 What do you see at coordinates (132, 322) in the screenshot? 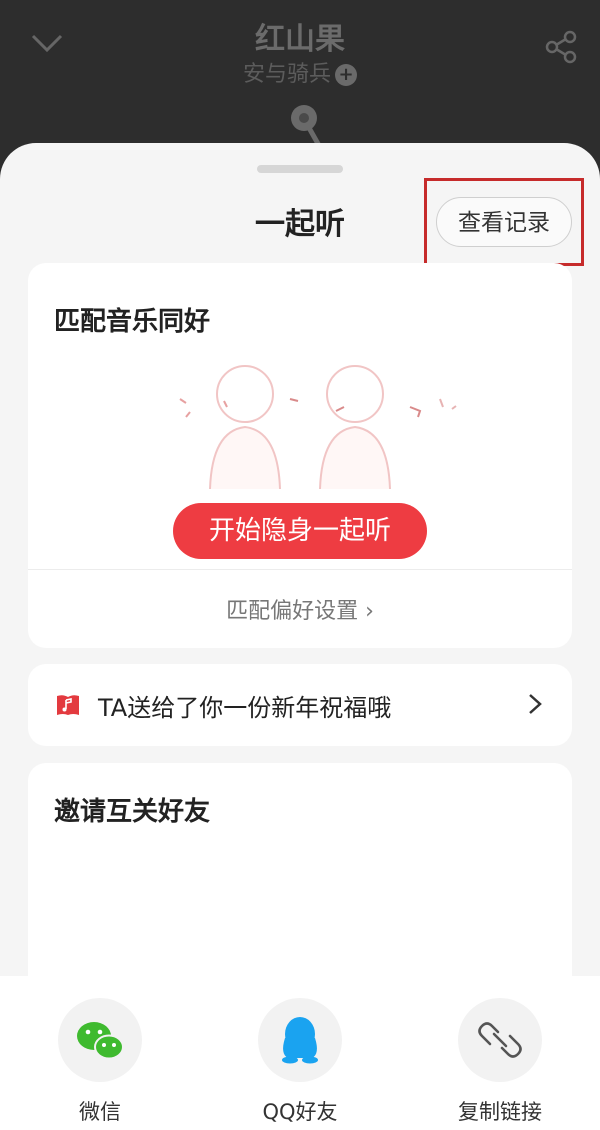
I see `match-card-heading: 匹配音乐同好` at bounding box center [132, 322].